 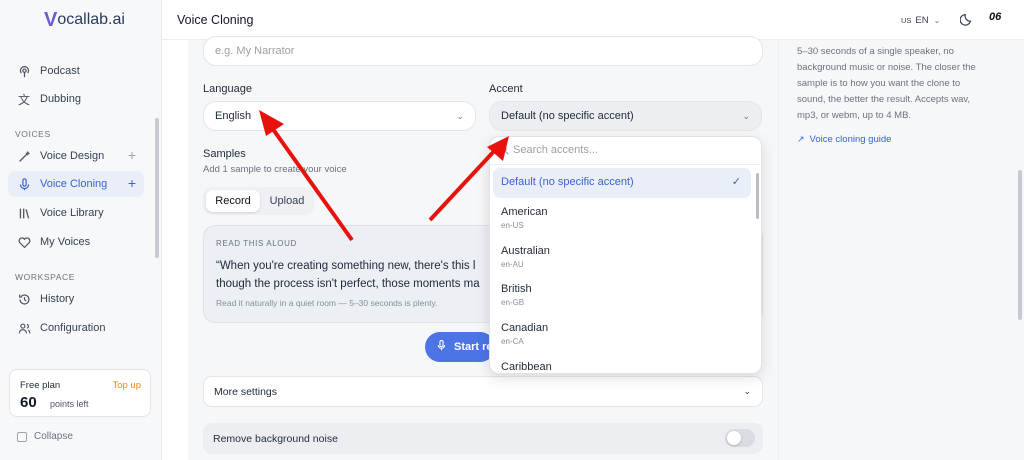 I want to click on start-recording-button: Start re, so click(x=460, y=347).